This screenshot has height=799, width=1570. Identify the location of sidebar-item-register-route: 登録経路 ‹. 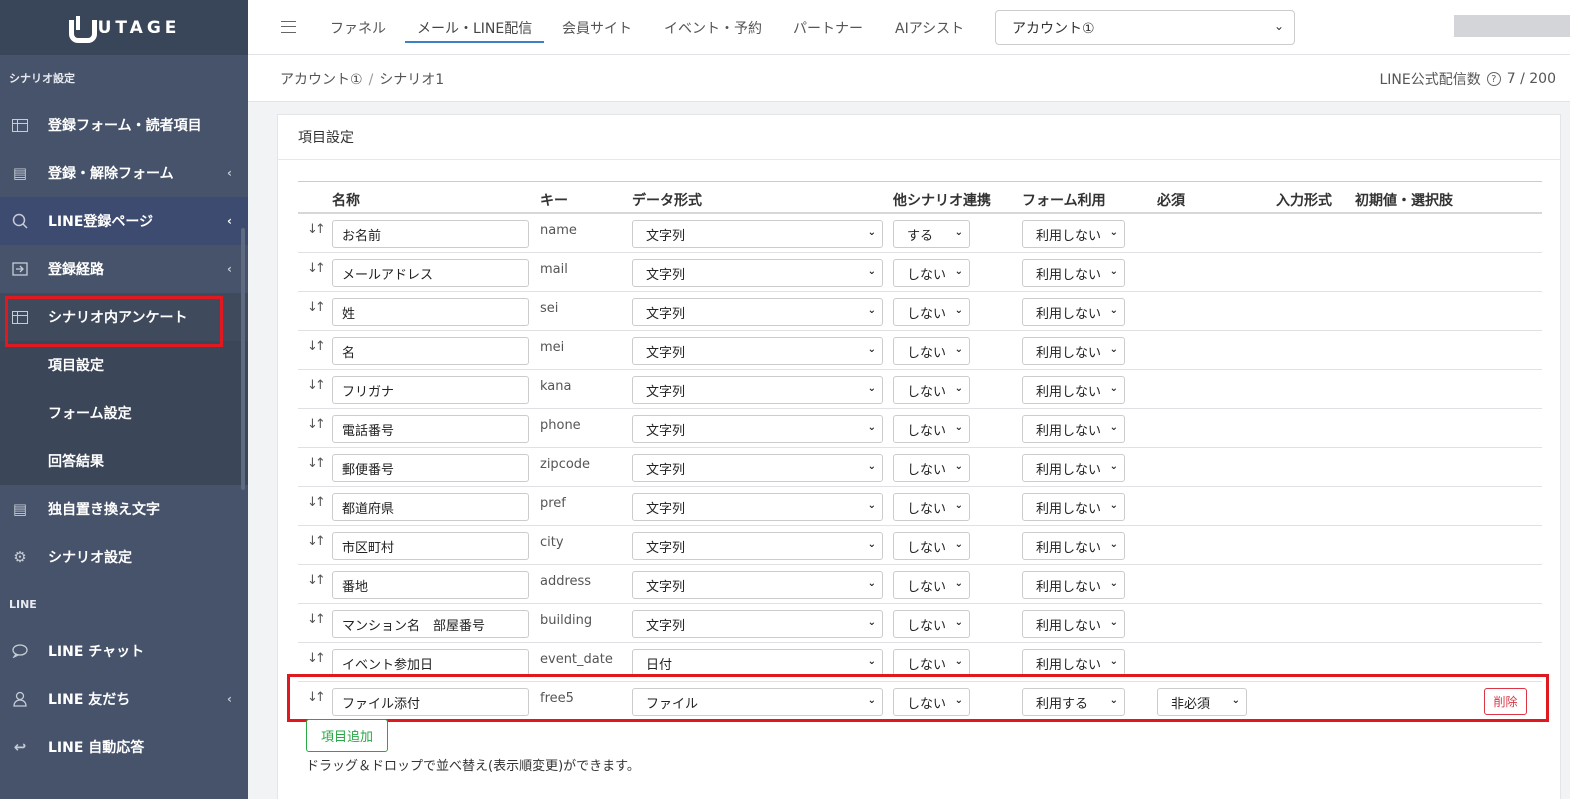
(124, 269).